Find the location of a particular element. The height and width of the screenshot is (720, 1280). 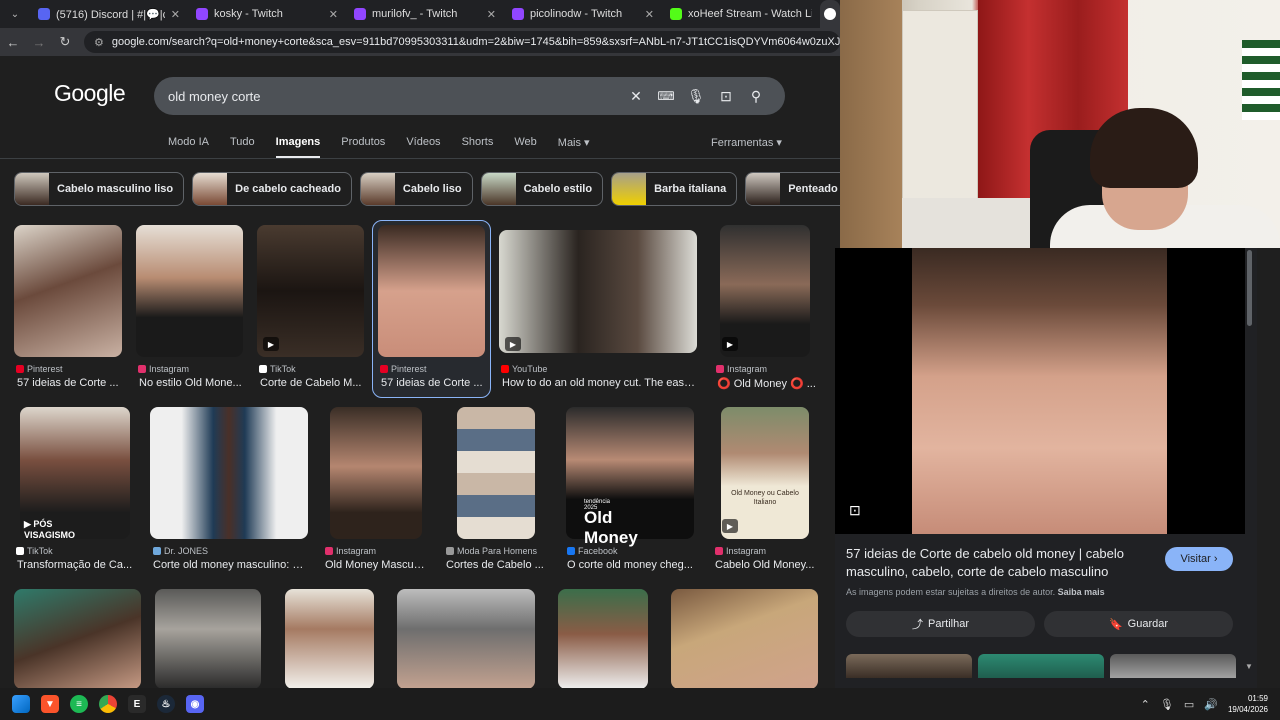

chip: De cabelo cacheado is located at coordinates (272, 189).